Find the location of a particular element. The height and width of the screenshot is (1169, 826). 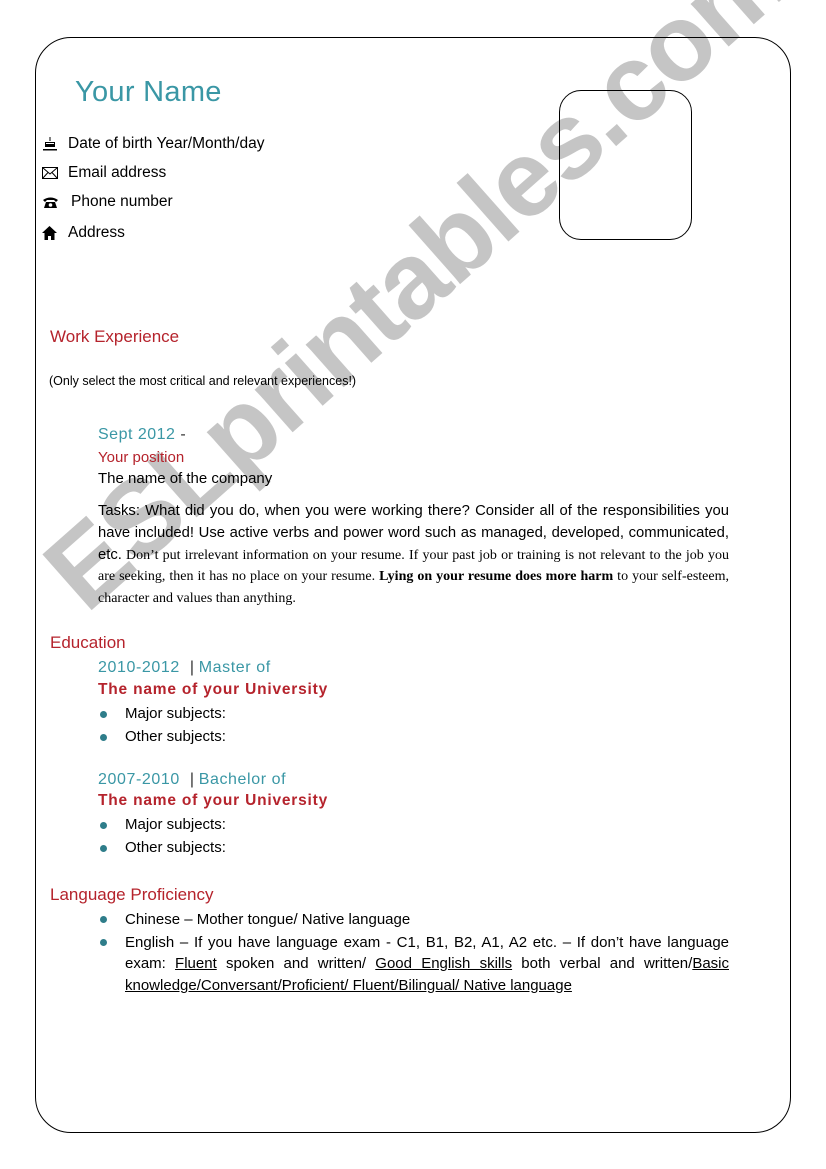

contact-phone: Phone number is located at coordinates (107, 202).